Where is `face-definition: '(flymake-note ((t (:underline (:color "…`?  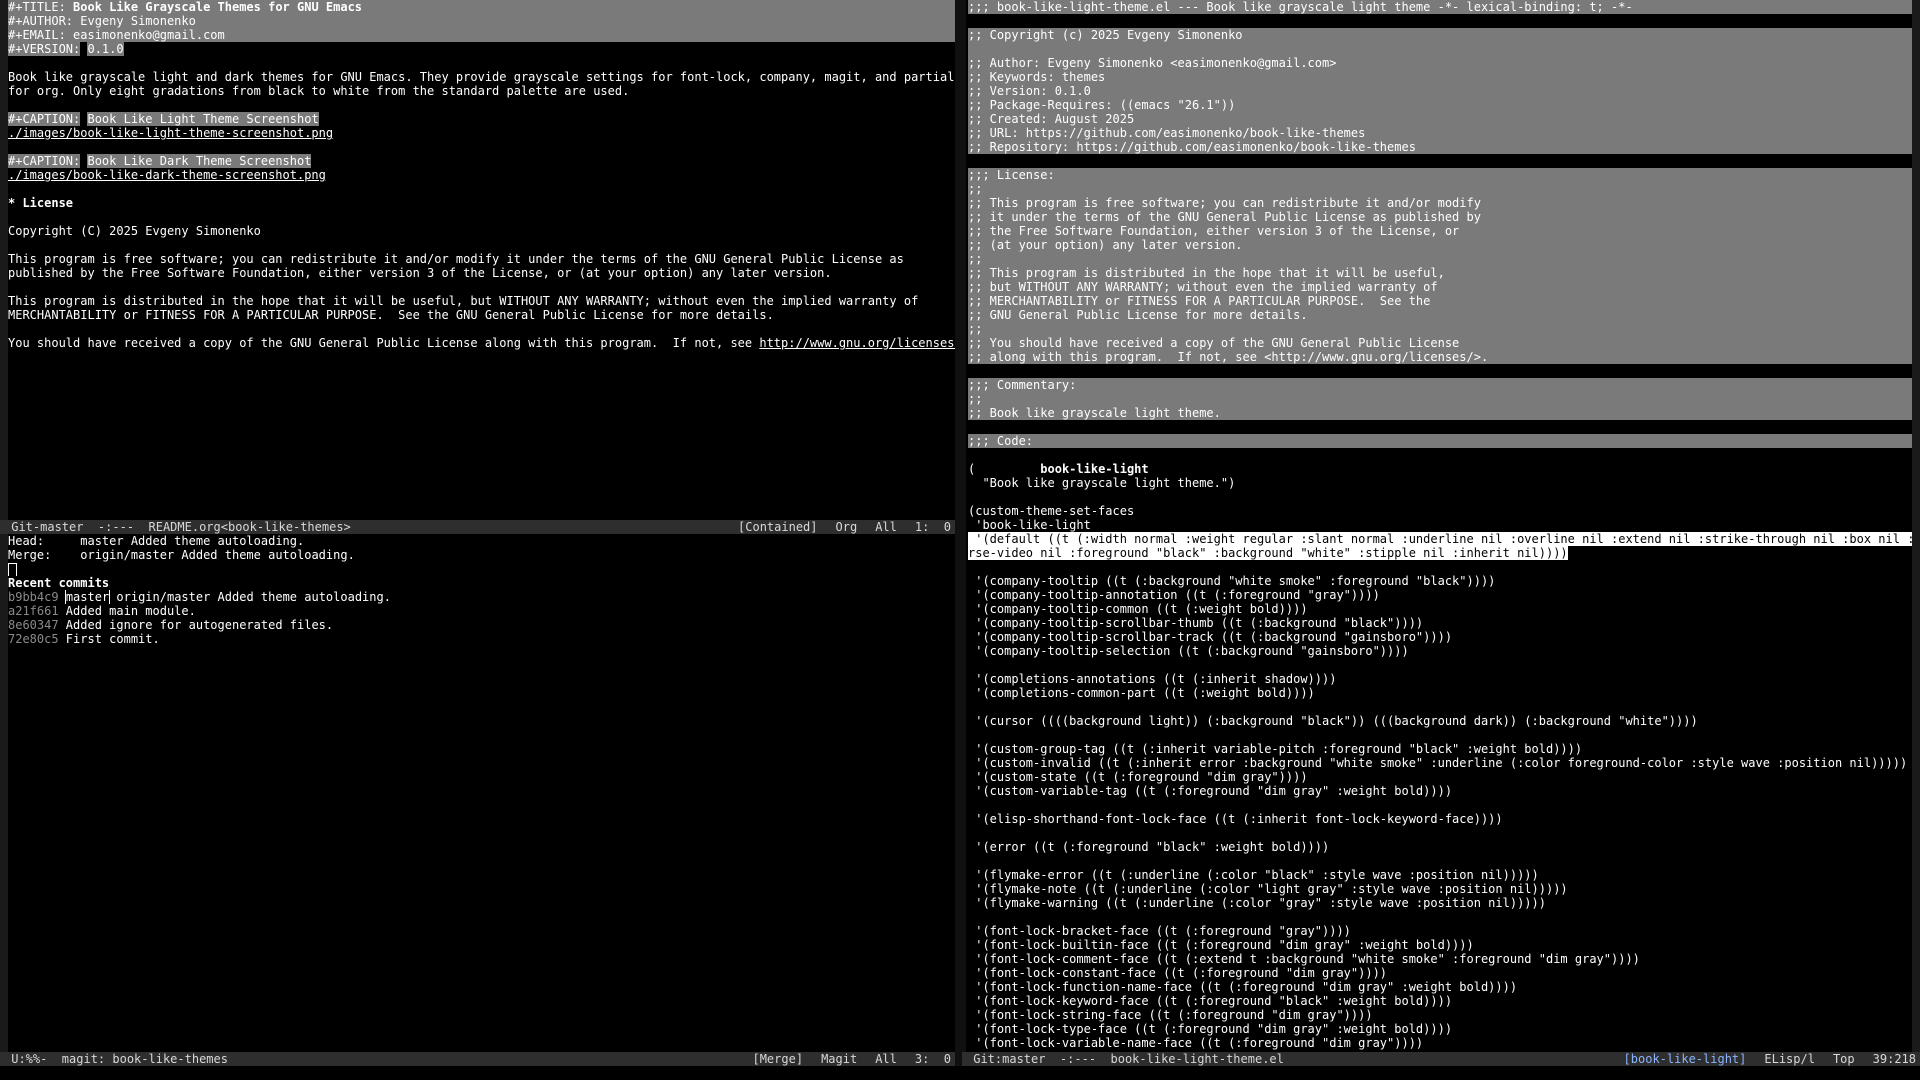
face-definition: '(flymake-note ((t (:underline (:color "… is located at coordinates (1268, 889).